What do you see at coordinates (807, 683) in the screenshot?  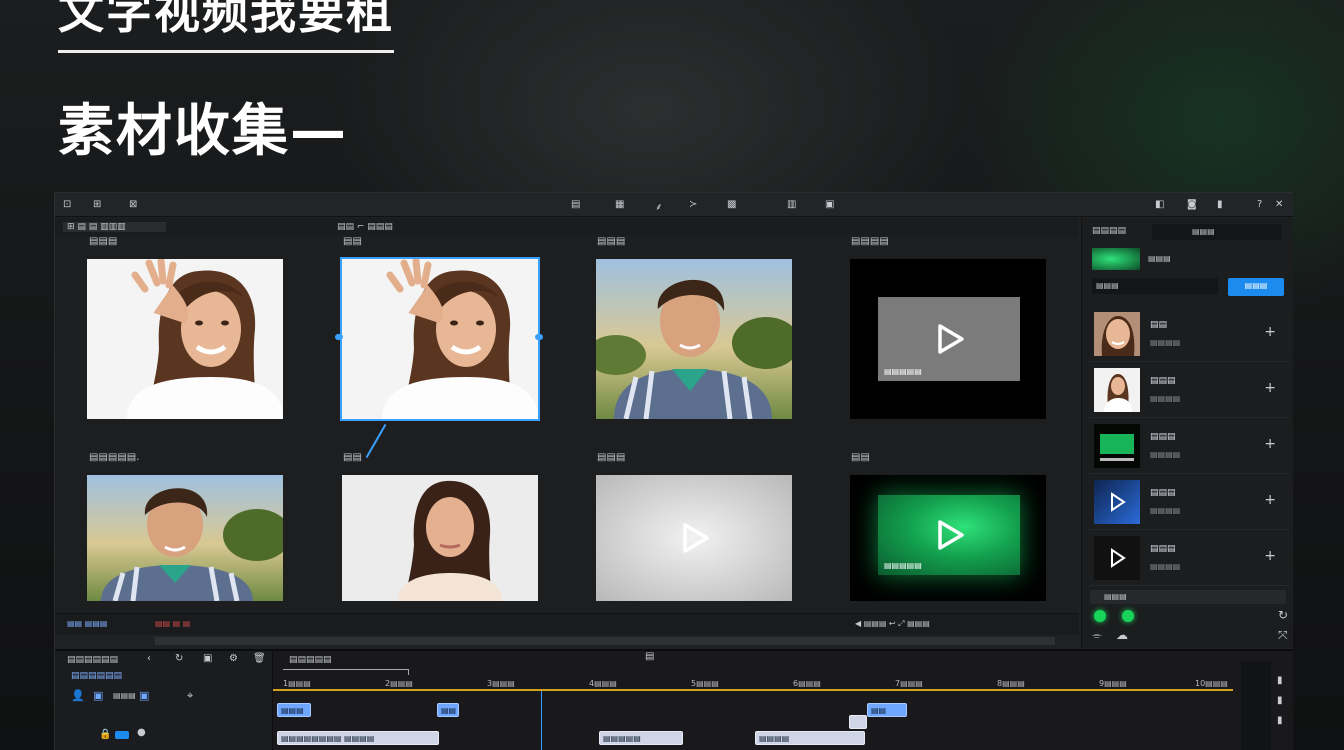 I see `ruler-tick: 6▤▤▤` at bounding box center [807, 683].